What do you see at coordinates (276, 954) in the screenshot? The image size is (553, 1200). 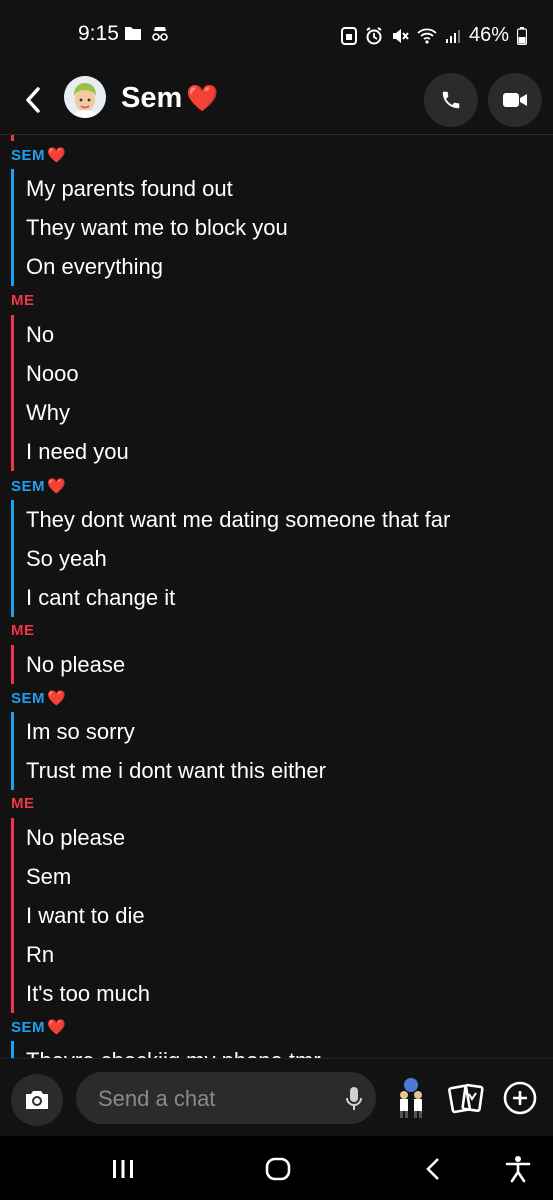 I see `message: Rn` at bounding box center [276, 954].